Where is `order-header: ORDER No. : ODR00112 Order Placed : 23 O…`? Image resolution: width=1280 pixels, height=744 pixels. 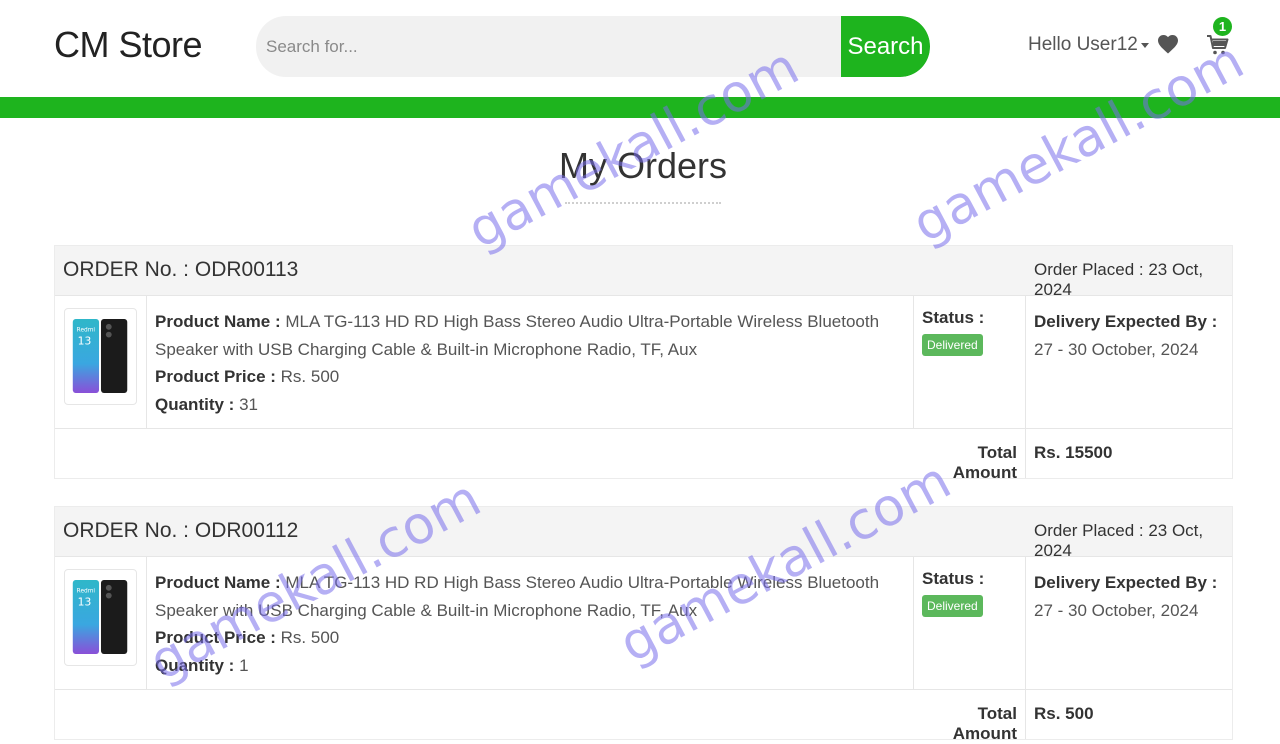 order-header: ORDER No. : ODR00112 Order Placed : 23 O… is located at coordinates (643, 533).